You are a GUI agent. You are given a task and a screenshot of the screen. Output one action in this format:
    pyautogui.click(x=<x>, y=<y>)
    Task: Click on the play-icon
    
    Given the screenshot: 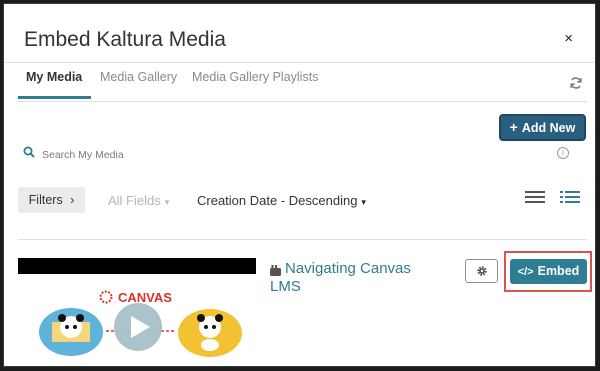 What is the action you would take?
    pyautogui.click(x=138, y=327)
    